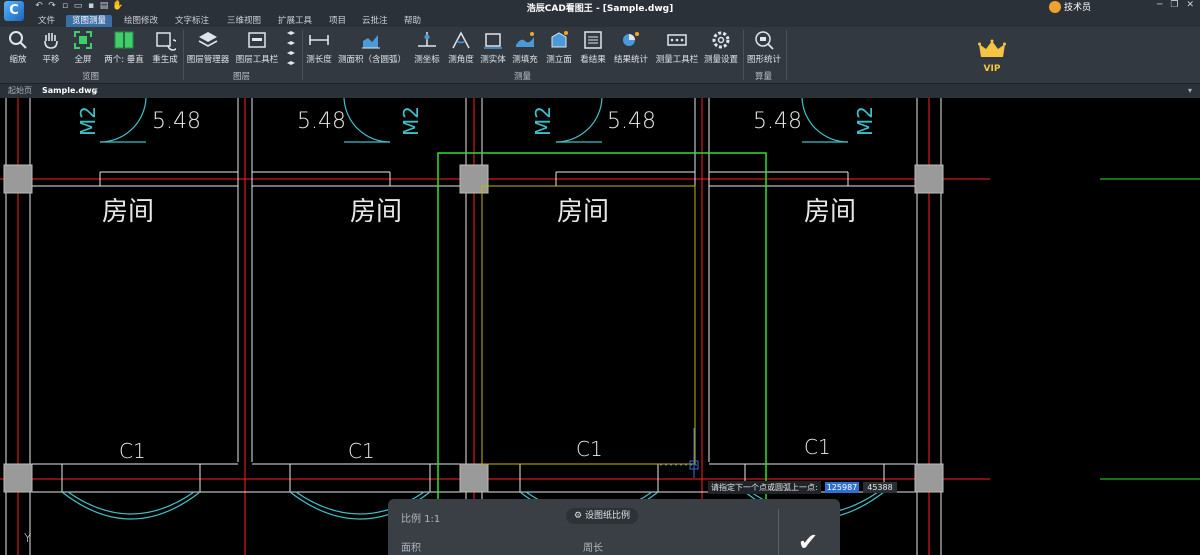 Image resolution: width=1200 pixels, height=555 pixels. I want to click on tab-project: 项目, so click(337, 21).